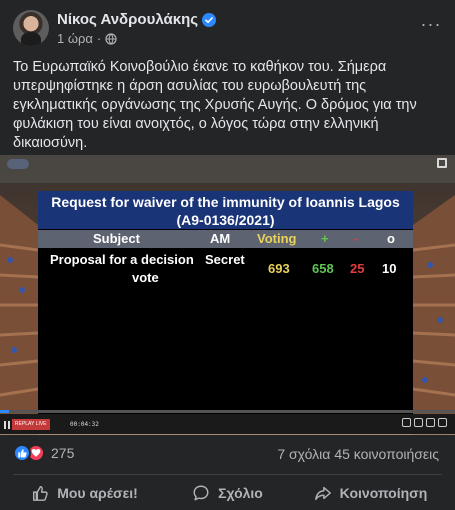 The image size is (455, 510). I want to click on shares-count: 45 κοινοποιήσεις, so click(386, 454).